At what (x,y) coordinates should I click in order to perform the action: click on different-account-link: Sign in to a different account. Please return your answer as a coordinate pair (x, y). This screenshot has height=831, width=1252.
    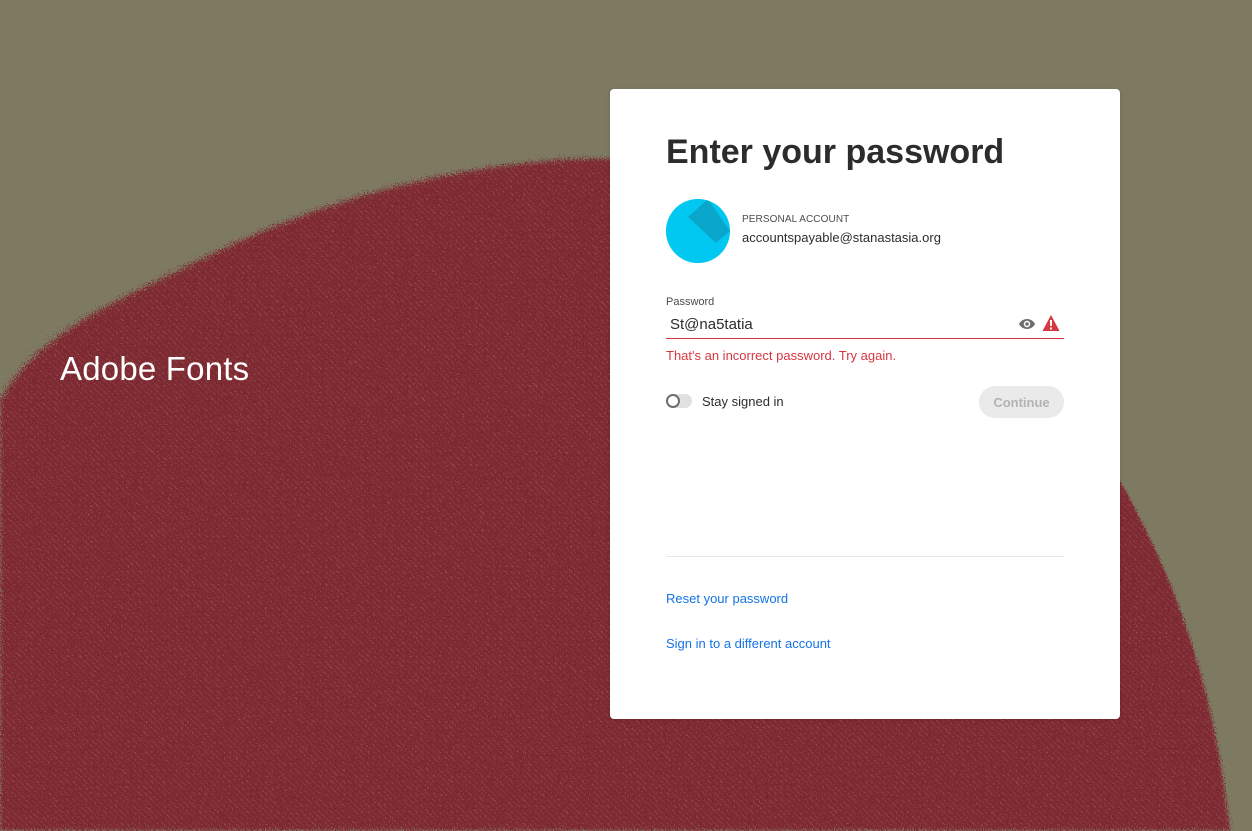
    Looking at the image, I should click on (748, 643).